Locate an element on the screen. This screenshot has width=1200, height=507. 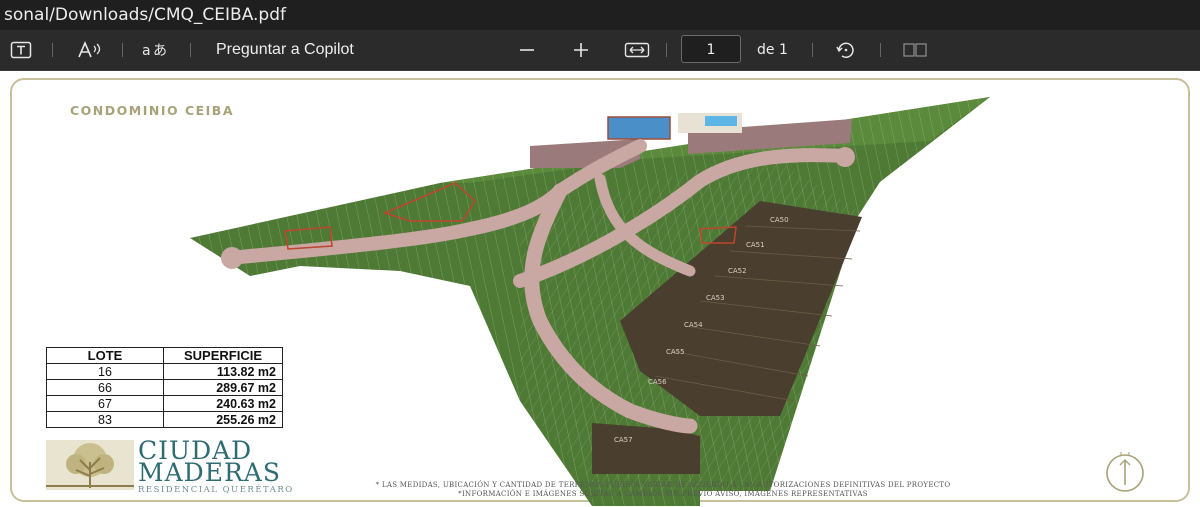
lot-label-ca57: CA57 is located at coordinates (623, 440).